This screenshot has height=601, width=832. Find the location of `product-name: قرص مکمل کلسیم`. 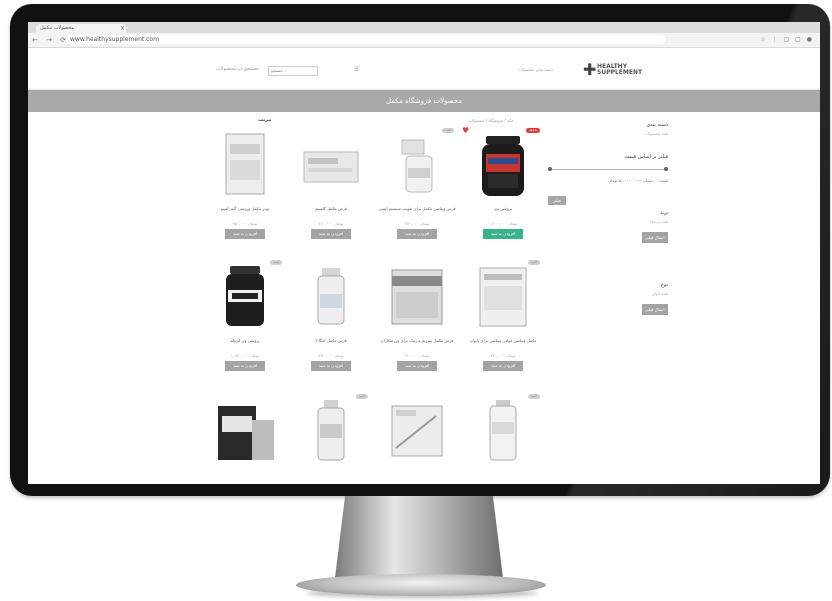

product-name: قرص مکمل کلسیم is located at coordinates (331, 208).